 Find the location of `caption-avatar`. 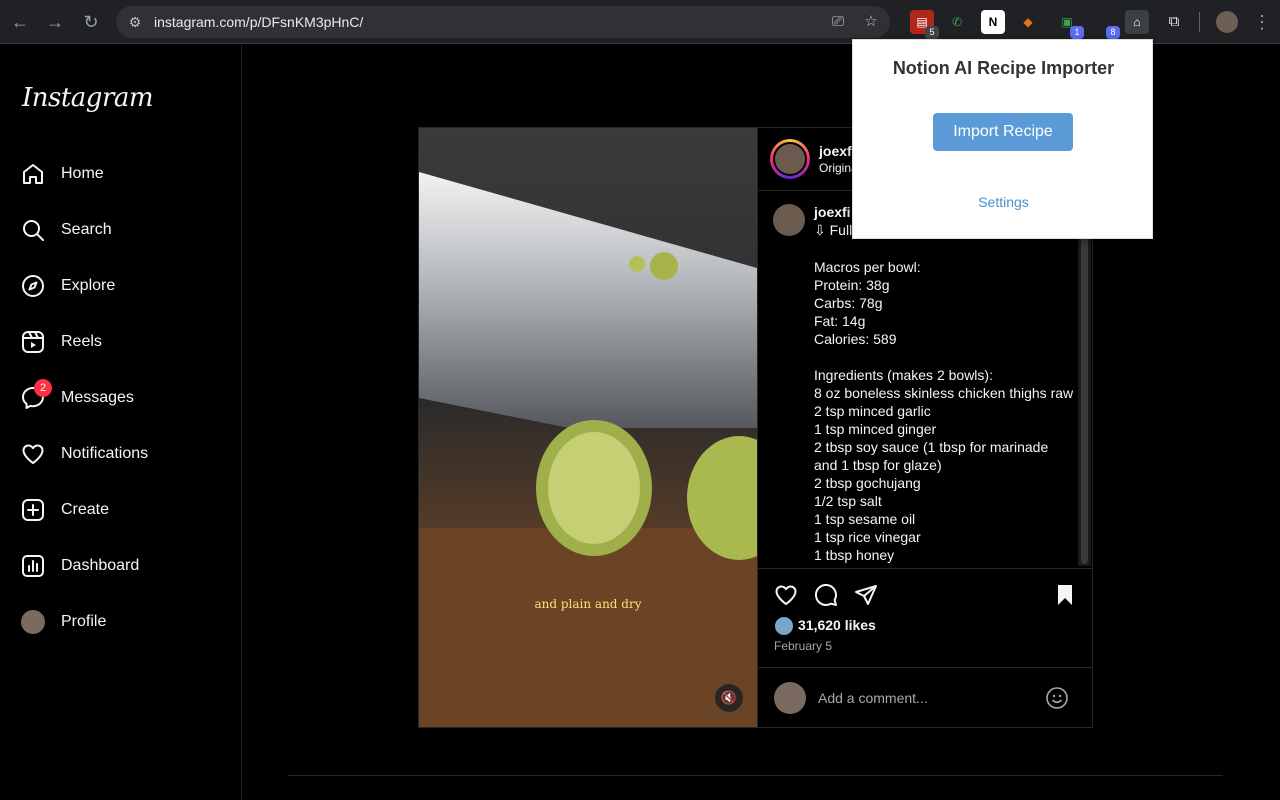

caption-avatar is located at coordinates (789, 220).